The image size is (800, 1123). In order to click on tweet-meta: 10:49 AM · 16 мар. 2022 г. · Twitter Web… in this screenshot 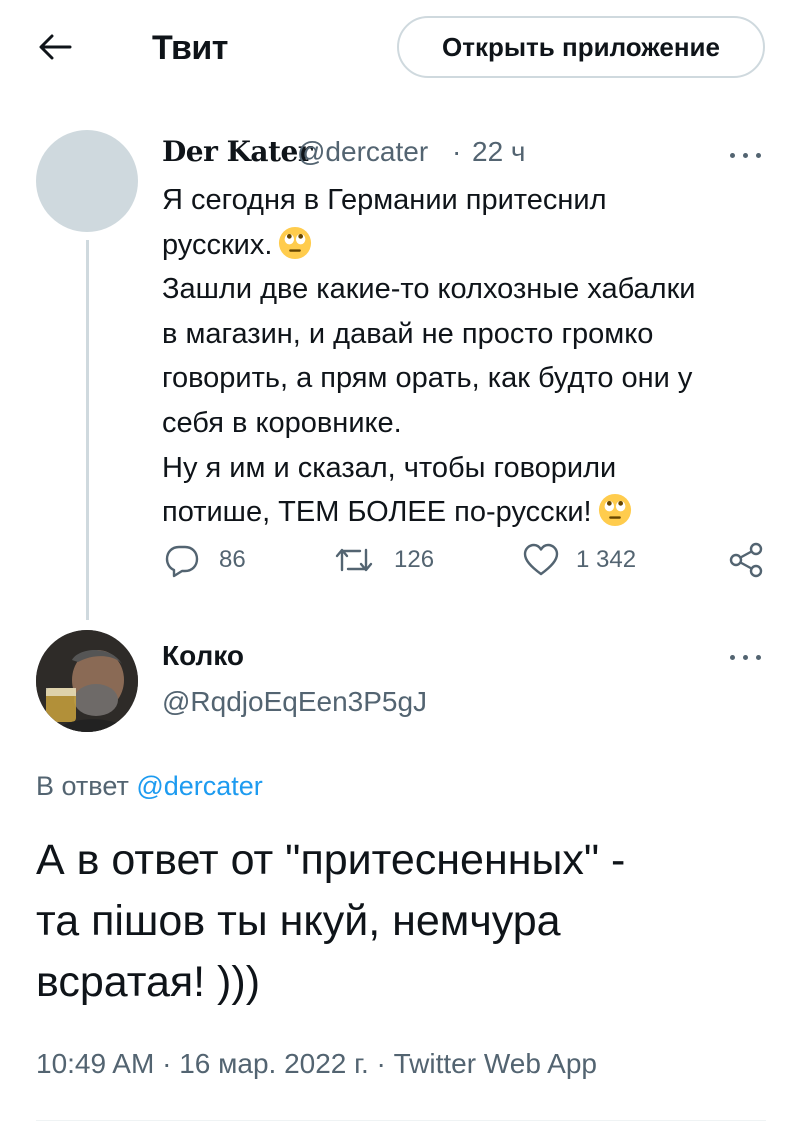, I will do `click(316, 1064)`.